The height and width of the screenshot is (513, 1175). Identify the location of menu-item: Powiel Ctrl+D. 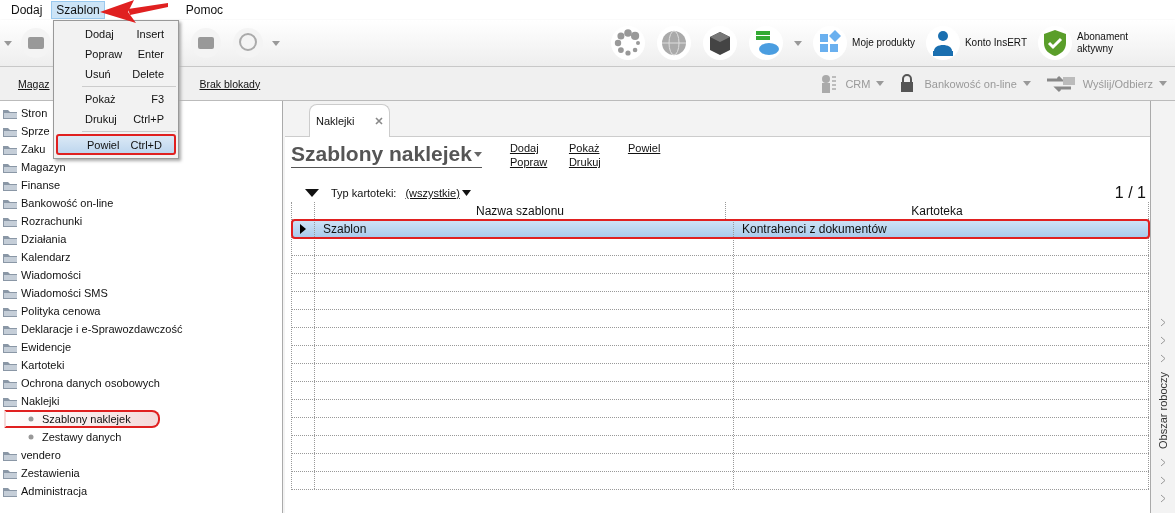
(116, 144).